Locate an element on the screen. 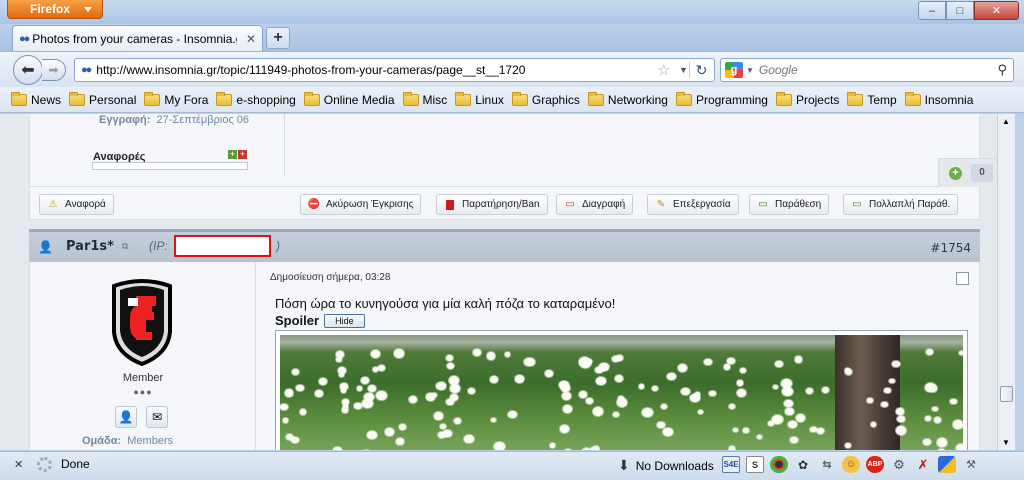  adblock-plus-icon: ABP is located at coordinates (875, 464).